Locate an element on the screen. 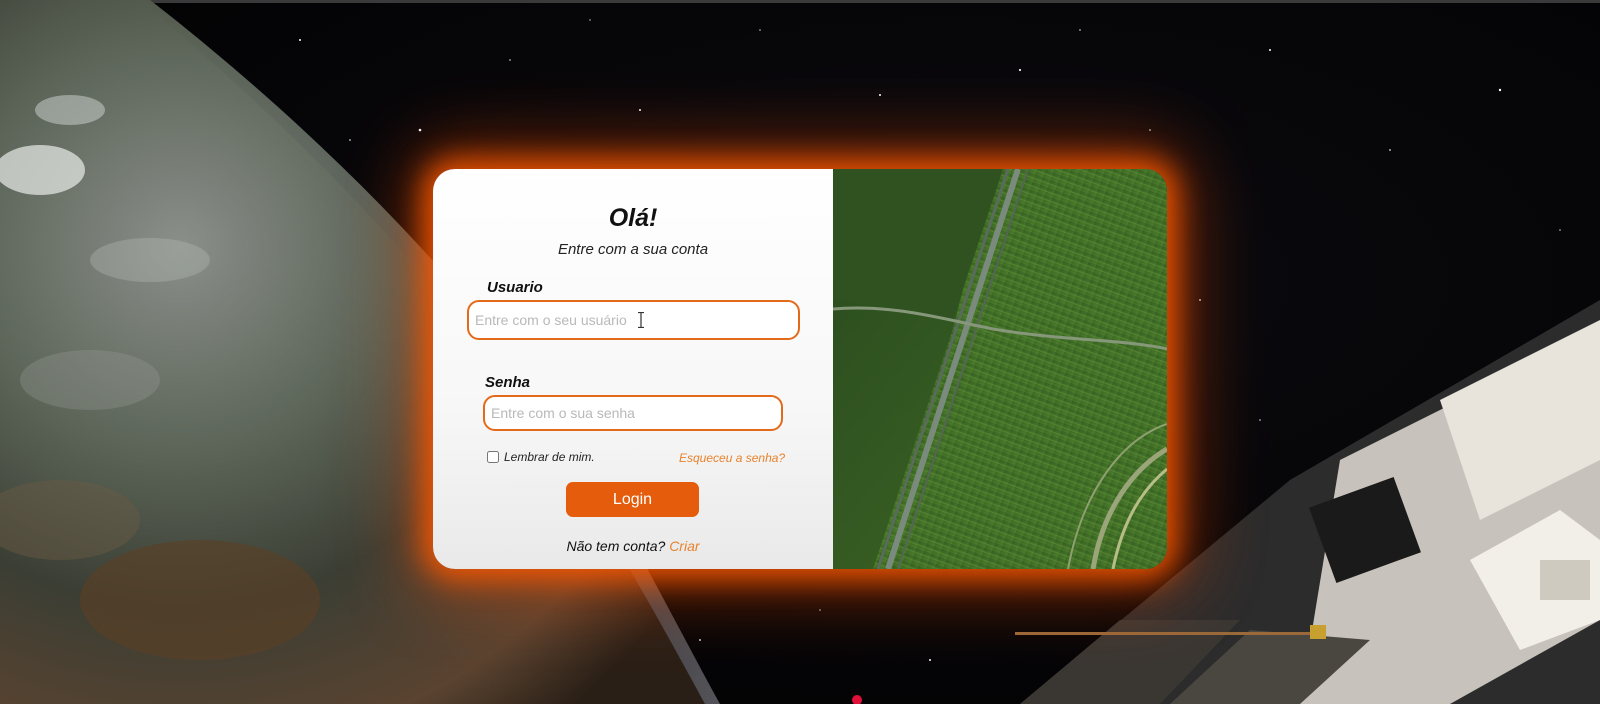  login-button: Login is located at coordinates (632, 499).